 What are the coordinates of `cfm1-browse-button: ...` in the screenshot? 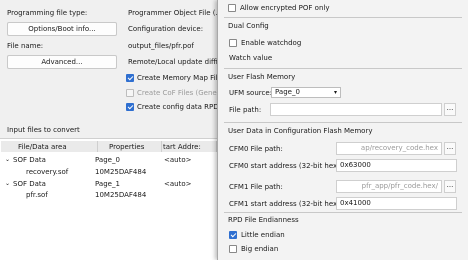 It's located at (450, 186).